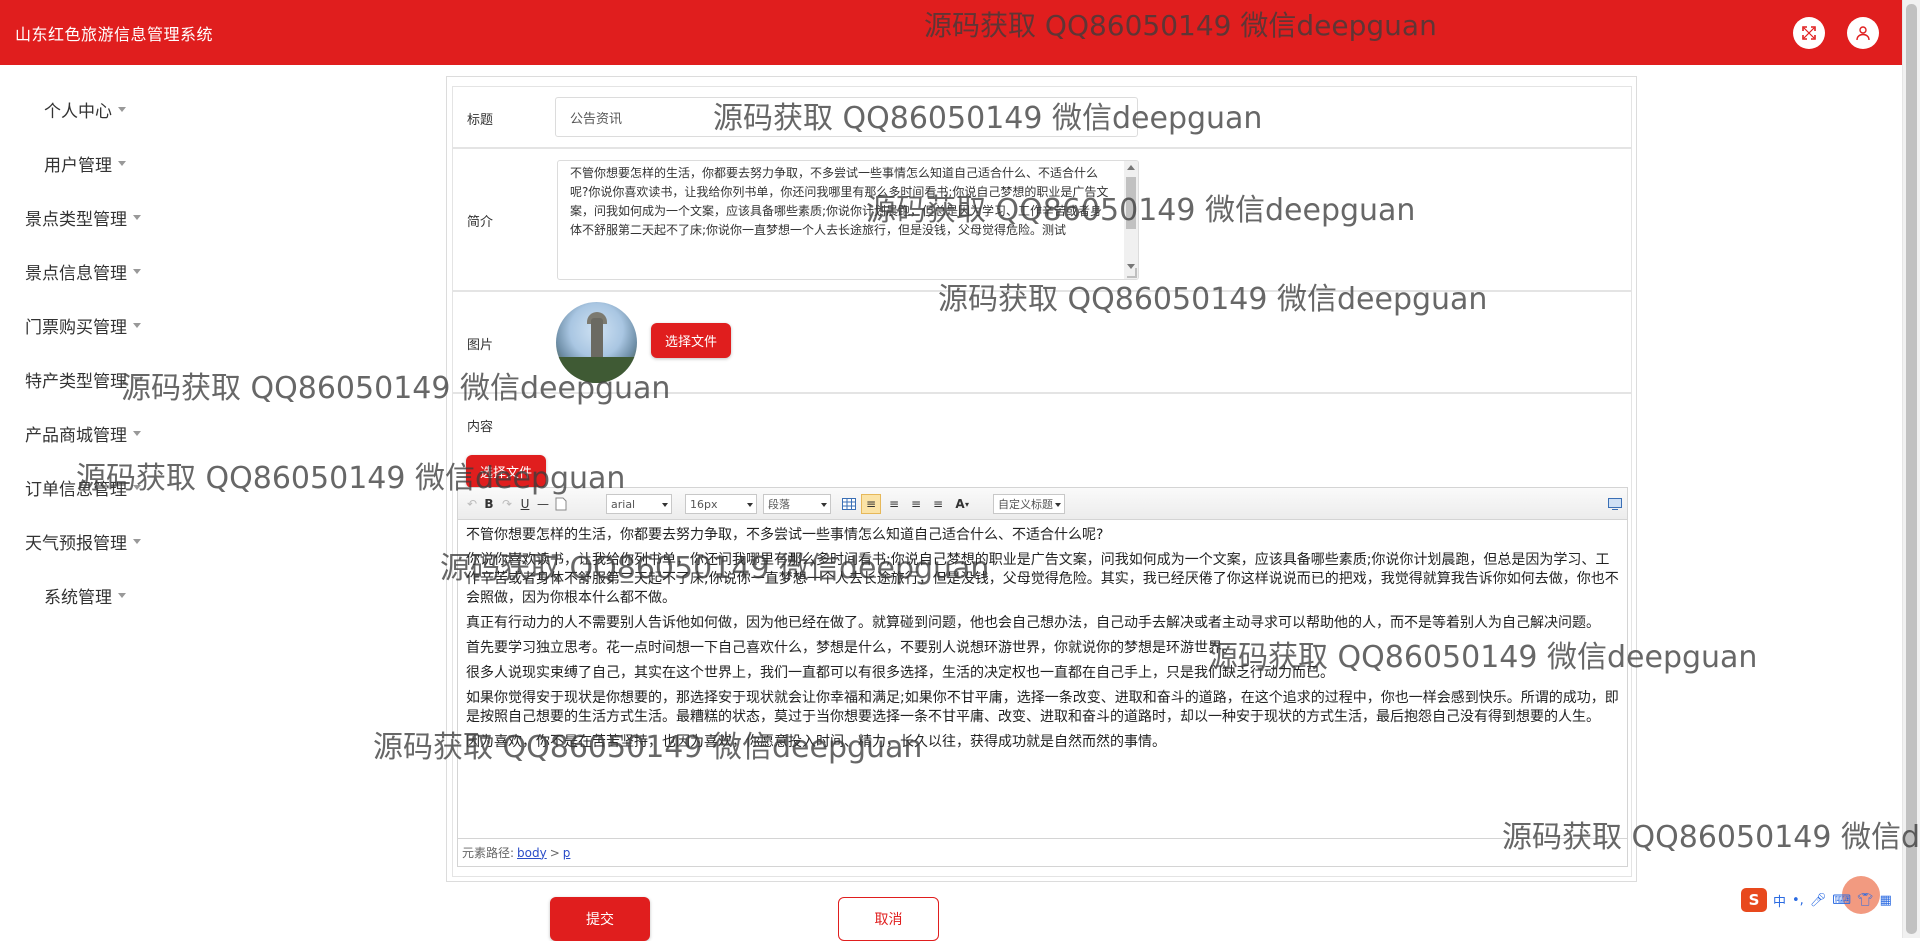  I want to click on preview-icon, so click(1615, 504).